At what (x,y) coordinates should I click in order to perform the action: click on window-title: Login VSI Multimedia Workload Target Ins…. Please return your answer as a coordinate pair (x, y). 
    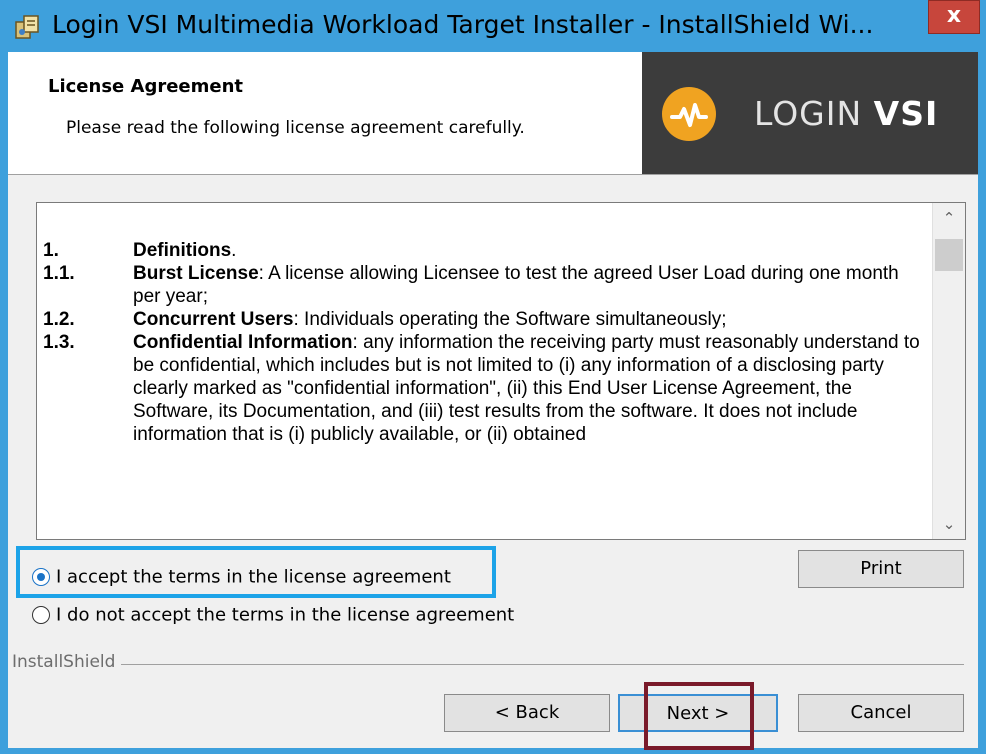
    Looking at the image, I should click on (463, 24).